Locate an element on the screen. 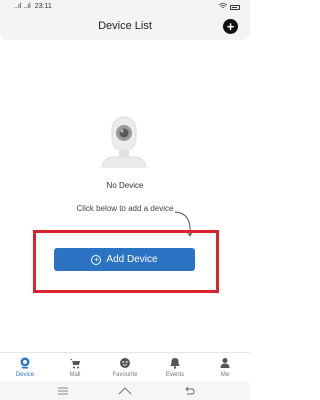  tab-events: Events is located at coordinates (175, 367).